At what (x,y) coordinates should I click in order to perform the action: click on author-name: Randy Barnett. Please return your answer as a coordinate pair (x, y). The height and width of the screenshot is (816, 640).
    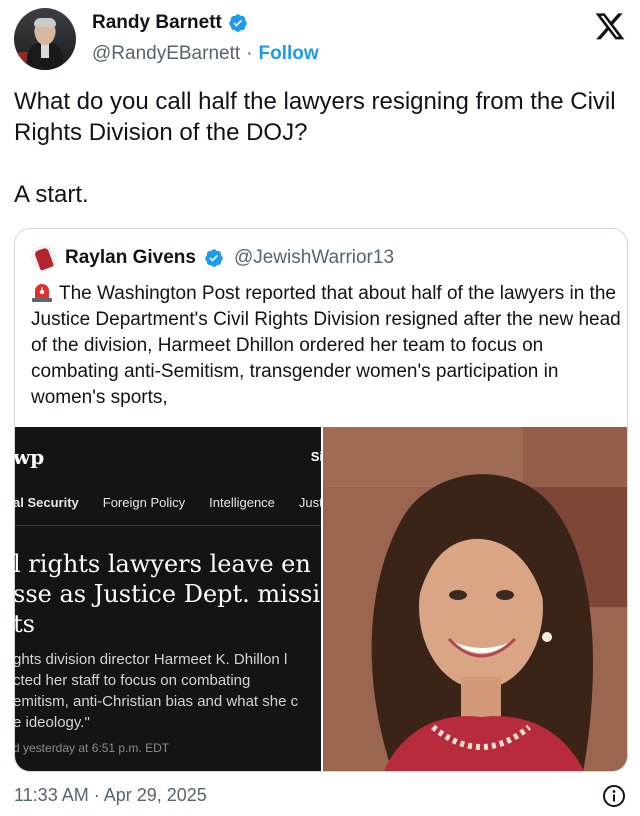
    Looking at the image, I should click on (157, 23).